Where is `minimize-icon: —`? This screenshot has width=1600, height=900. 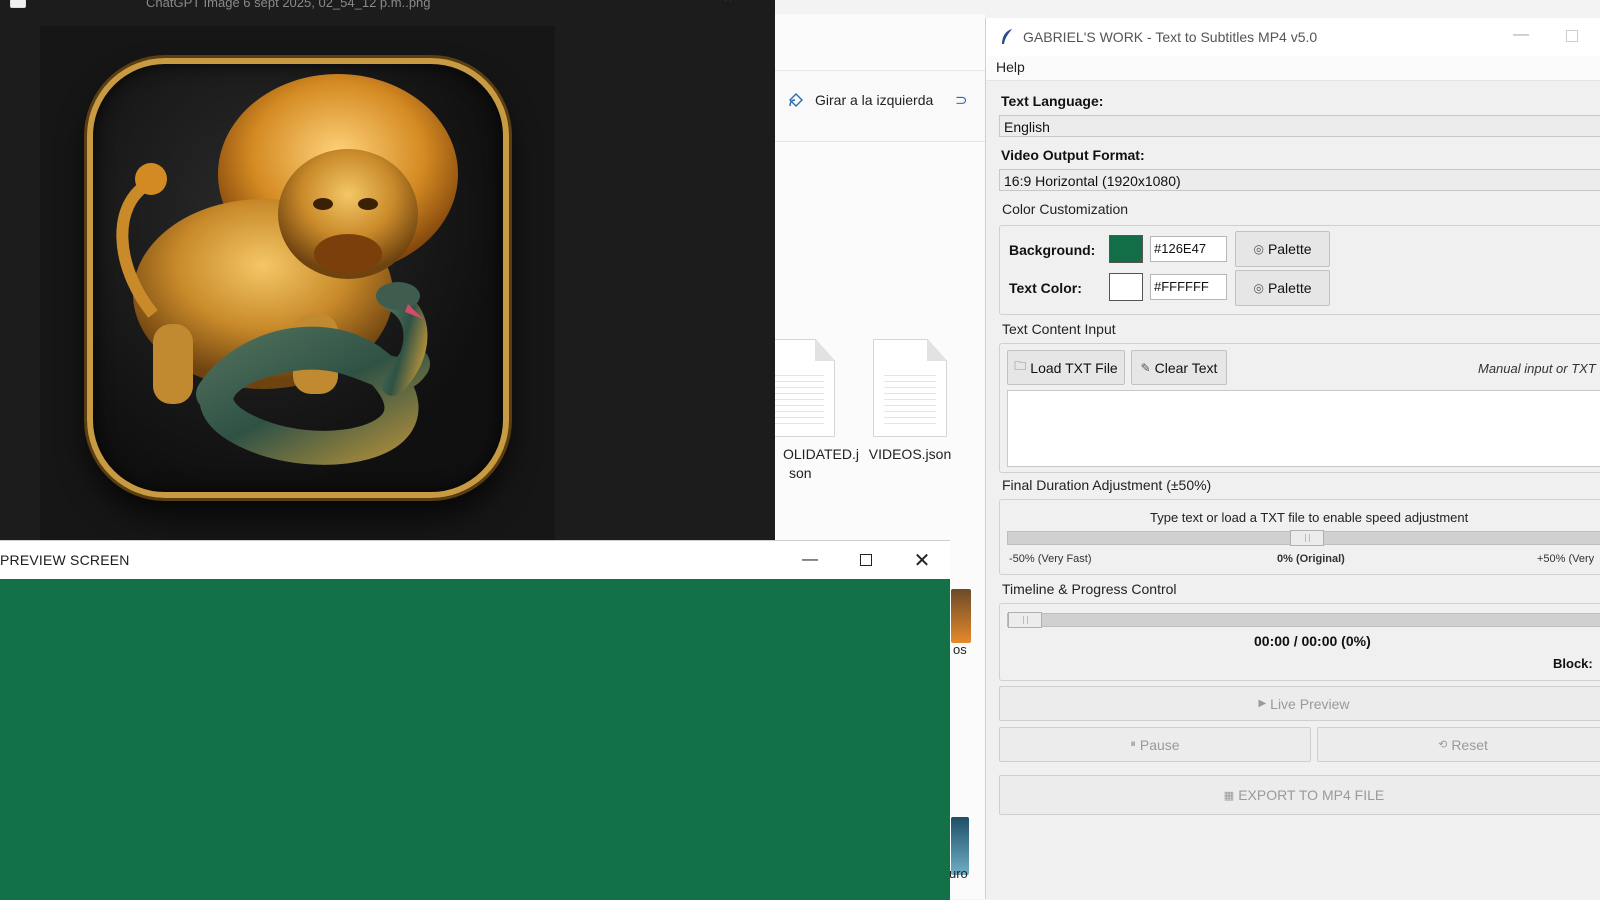 minimize-icon: — is located at coordinates (810, 560).